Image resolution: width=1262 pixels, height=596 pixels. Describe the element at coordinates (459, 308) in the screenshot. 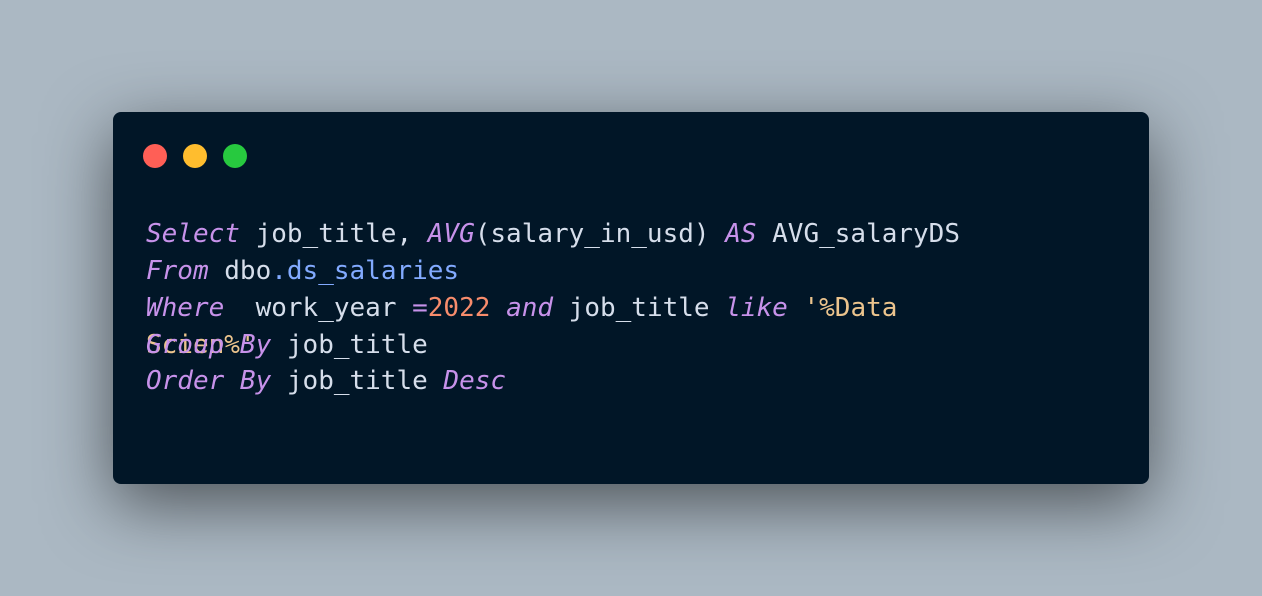

I see `number-literal: 2022` at that location.